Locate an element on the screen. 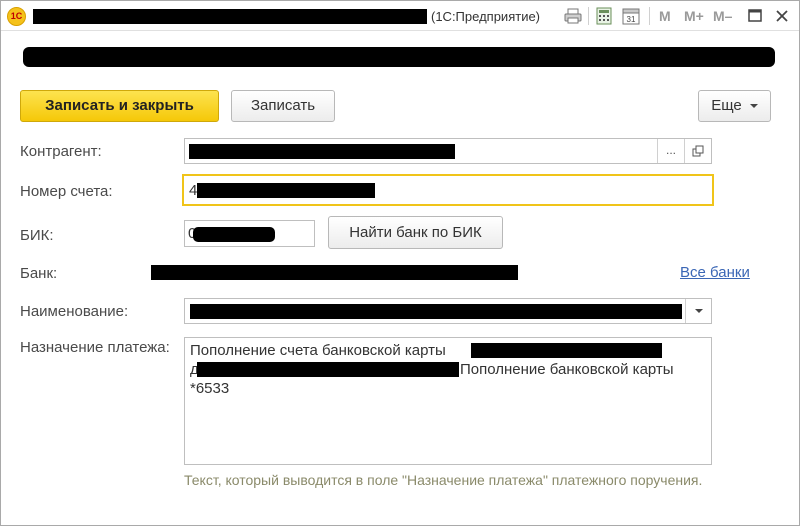 The image size is (800, 526). purpose-line-1: Пополнение счета банковской карты is located at coordinates (448, 350).